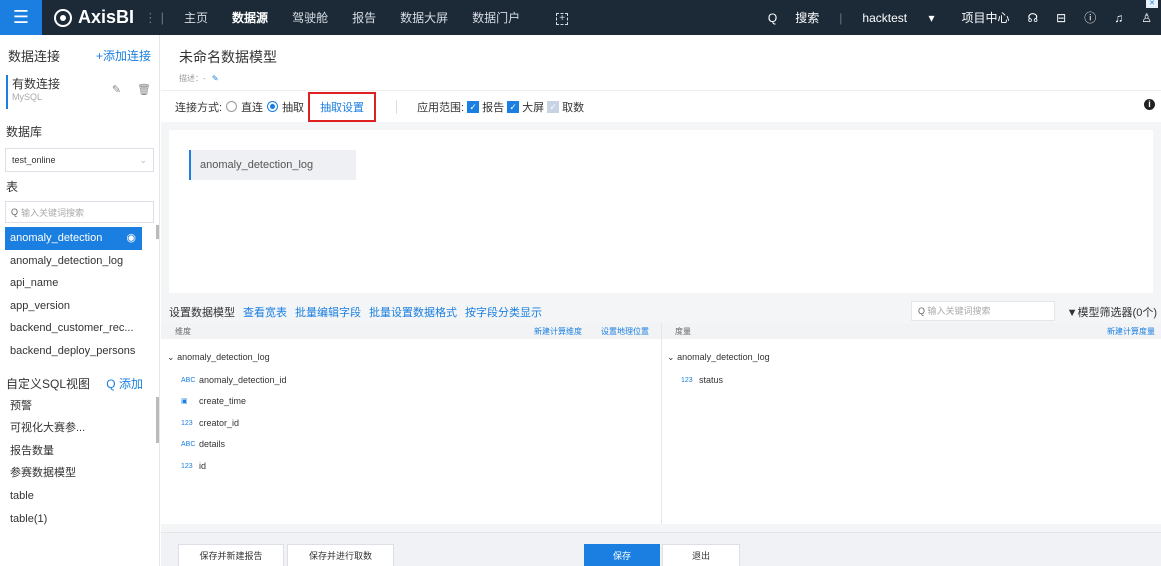  I want to click on table-item: app_version, so click(75, 306).